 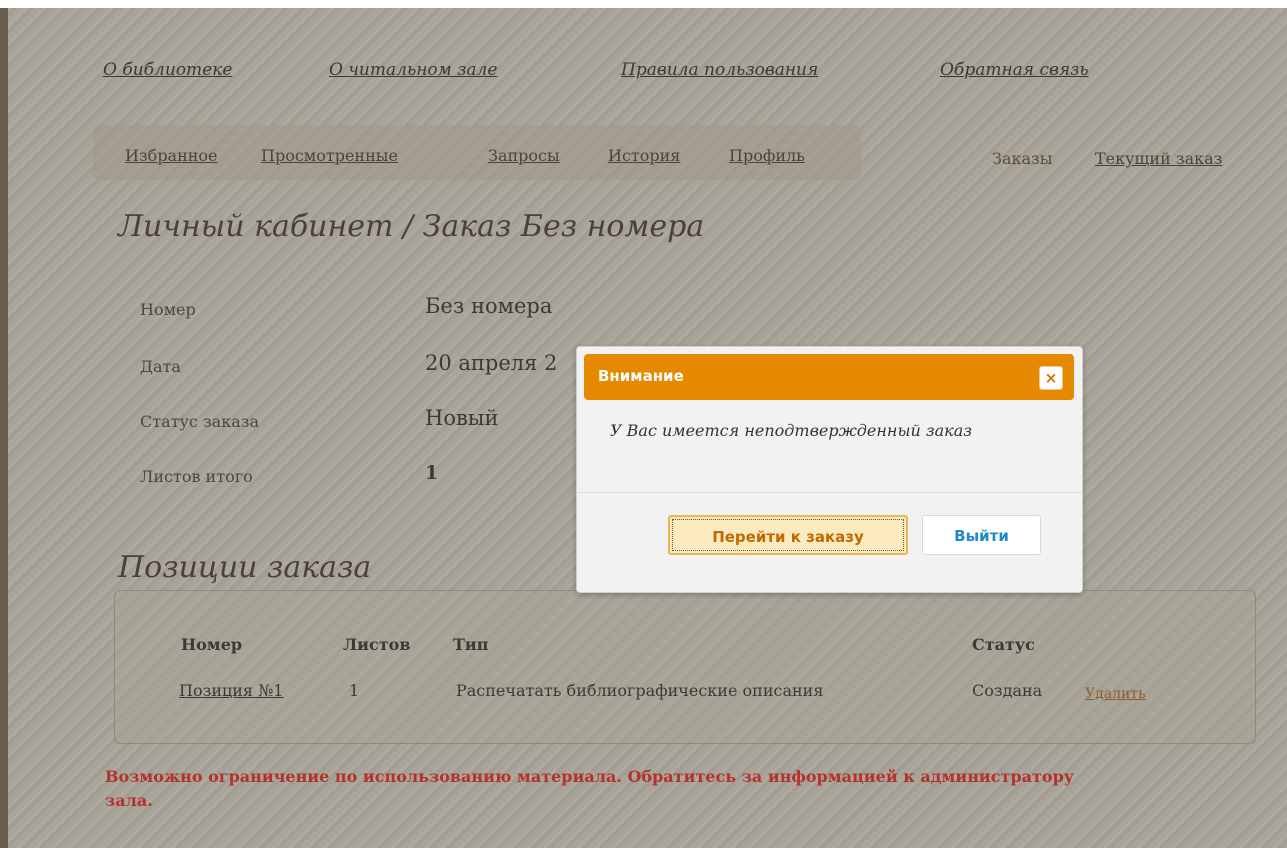 What do you see at coordinates (489, 306) in the screenshot?
I see `order-number-value: Без номера` at bounding box center [489, 306].